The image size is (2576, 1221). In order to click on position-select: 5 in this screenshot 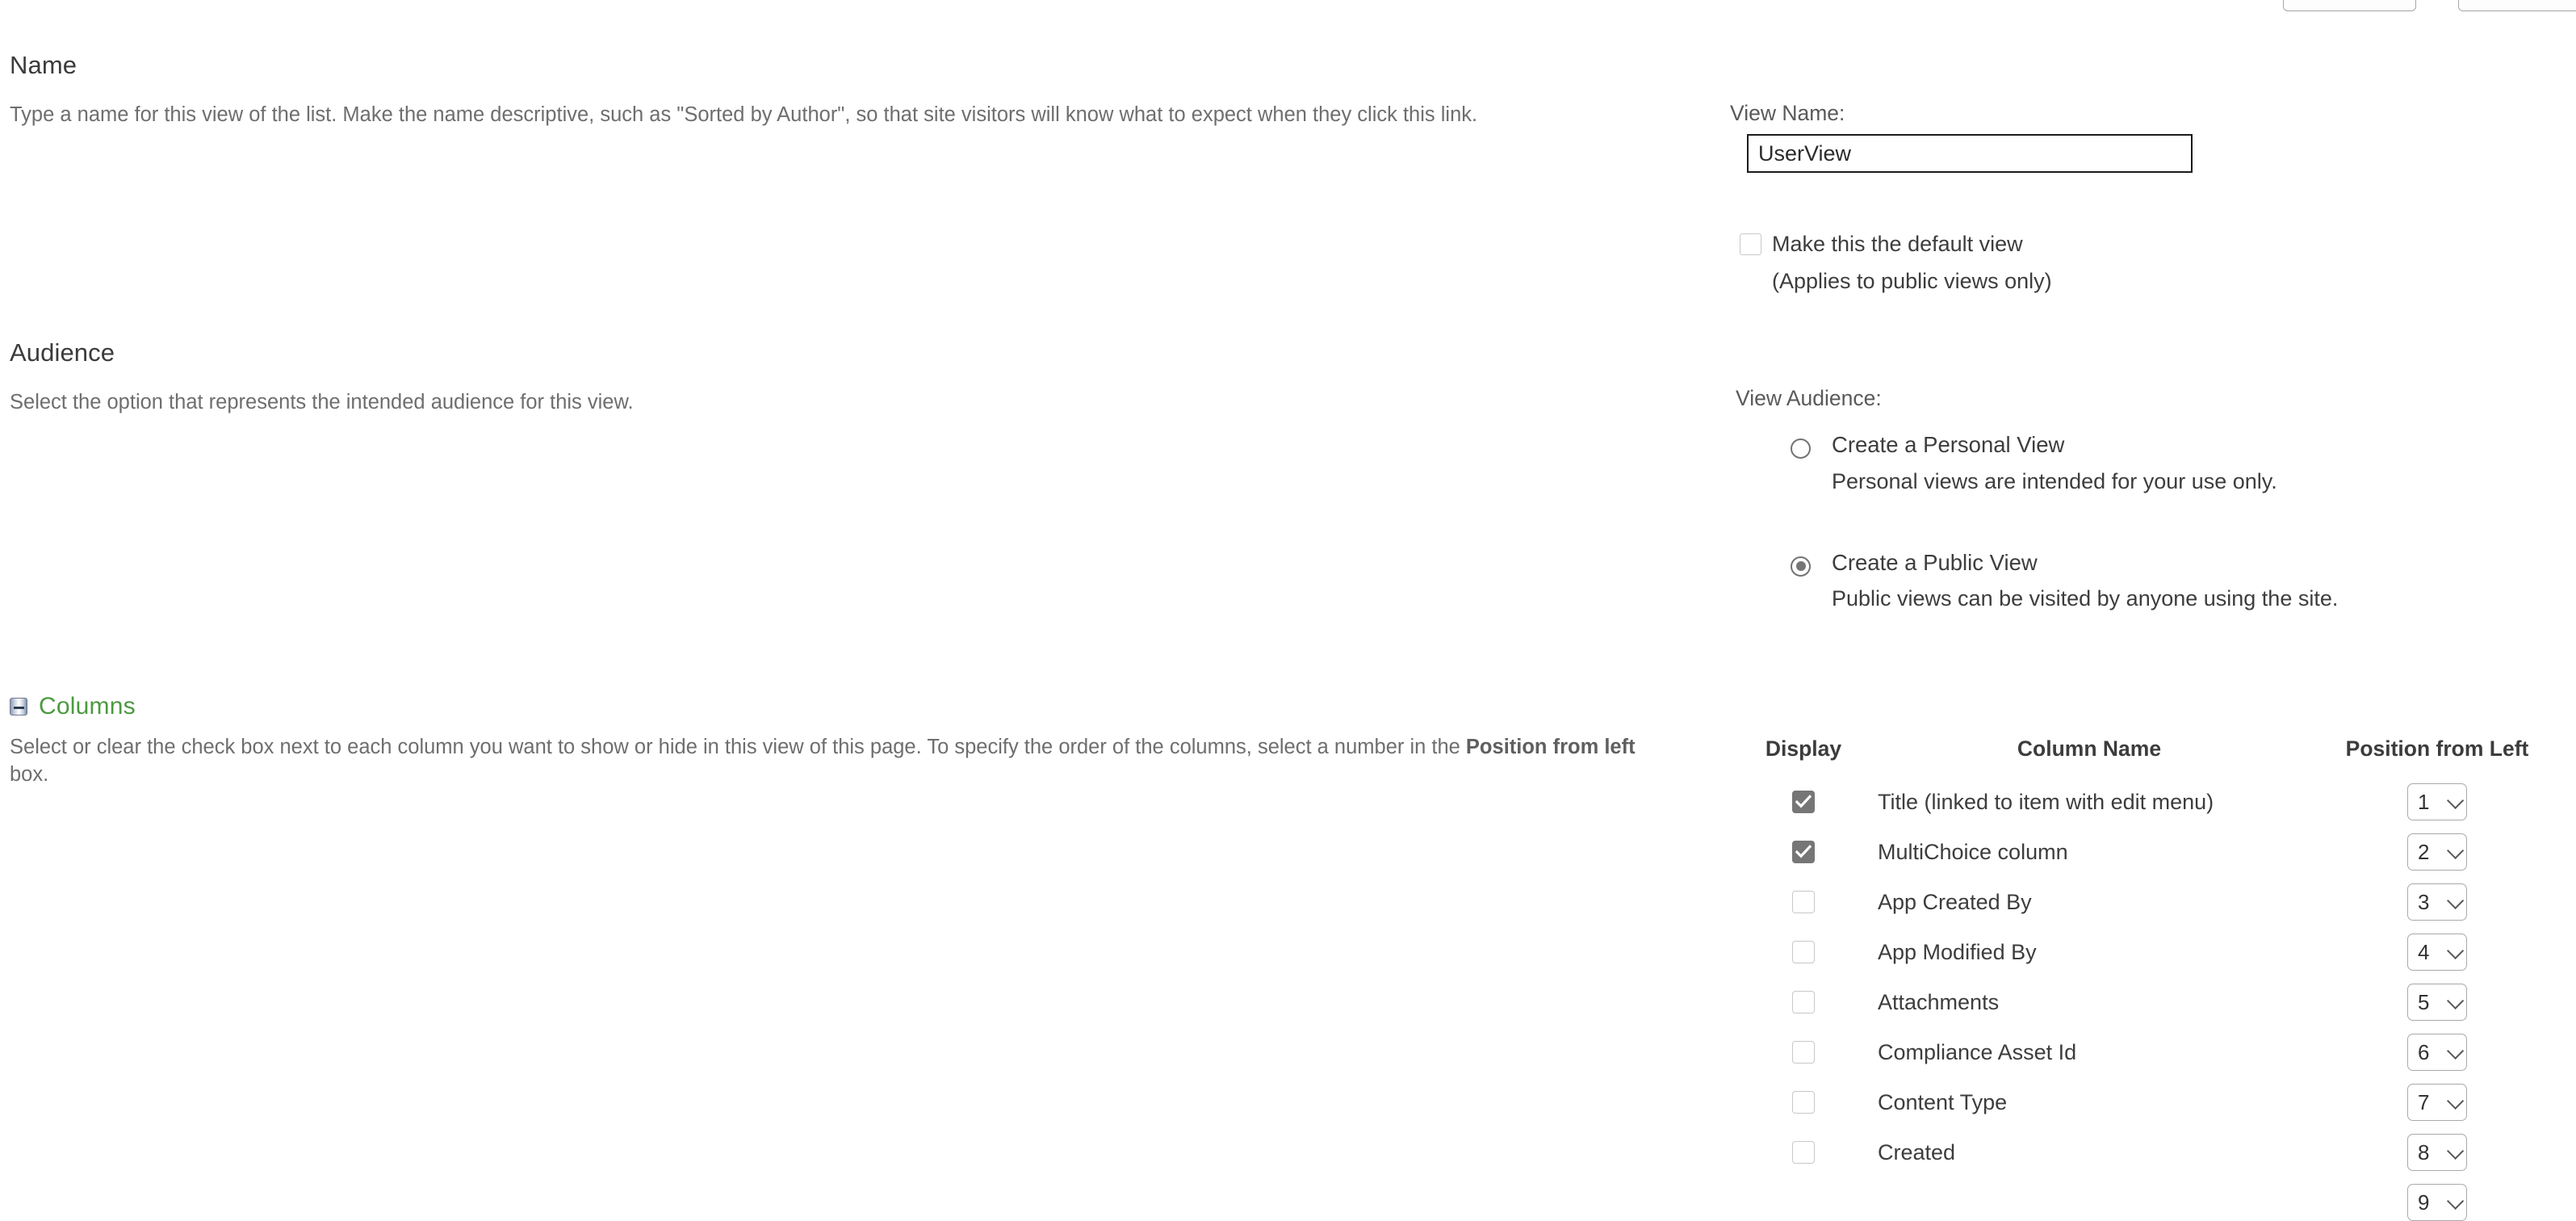, I will do `click(2437, 1002)`.